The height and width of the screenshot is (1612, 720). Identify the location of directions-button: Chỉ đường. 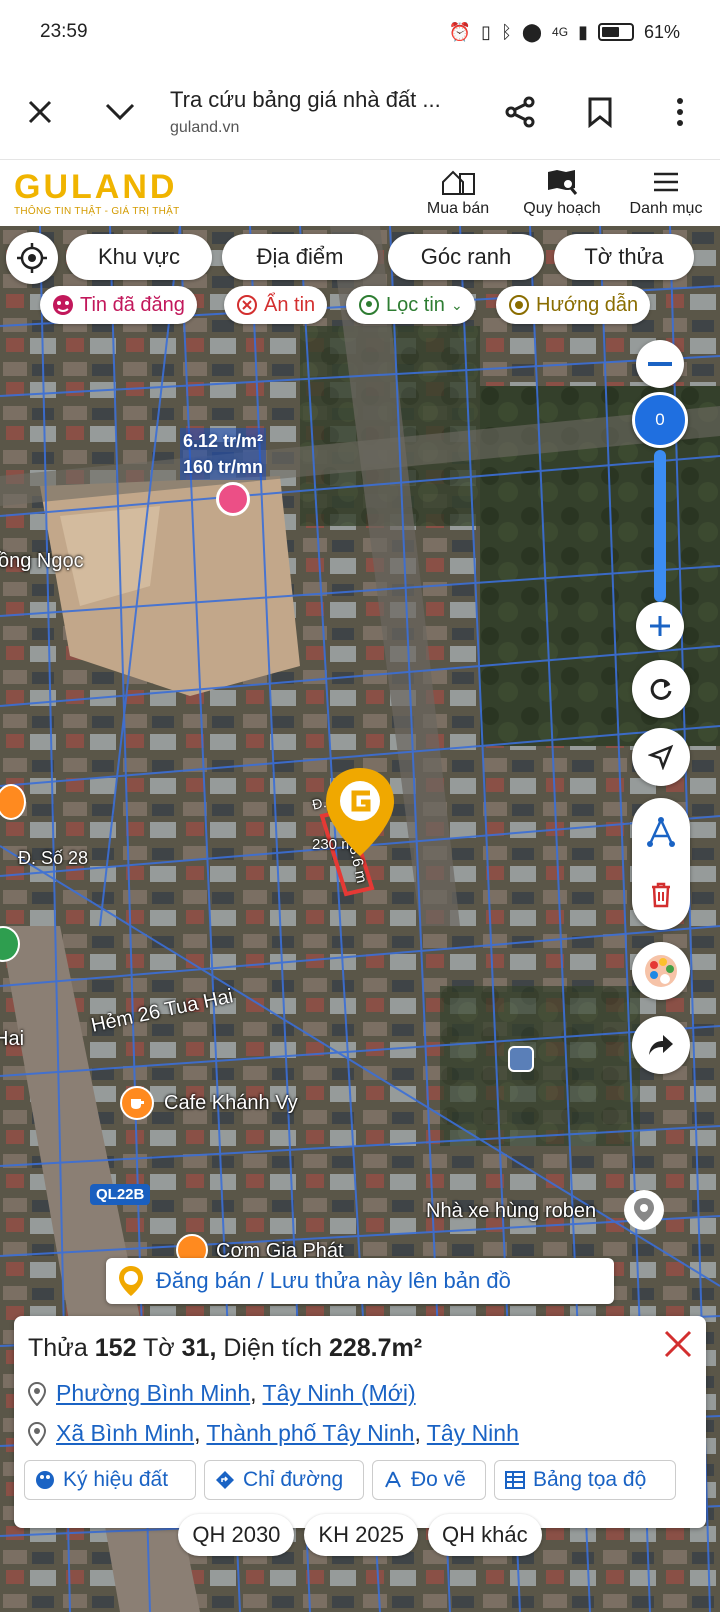
(284, 1480).